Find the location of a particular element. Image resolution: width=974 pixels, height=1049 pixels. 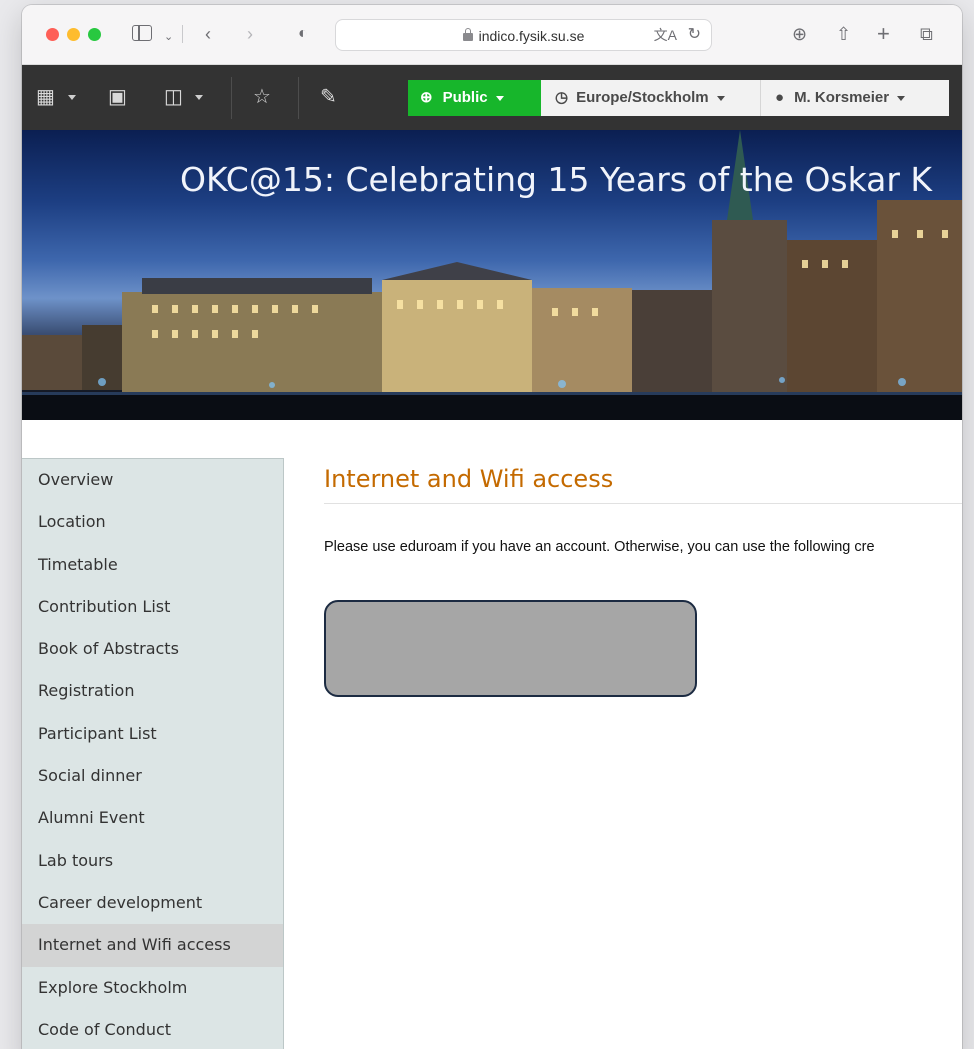

forward-icon: › is located at coordinates (250, 34).